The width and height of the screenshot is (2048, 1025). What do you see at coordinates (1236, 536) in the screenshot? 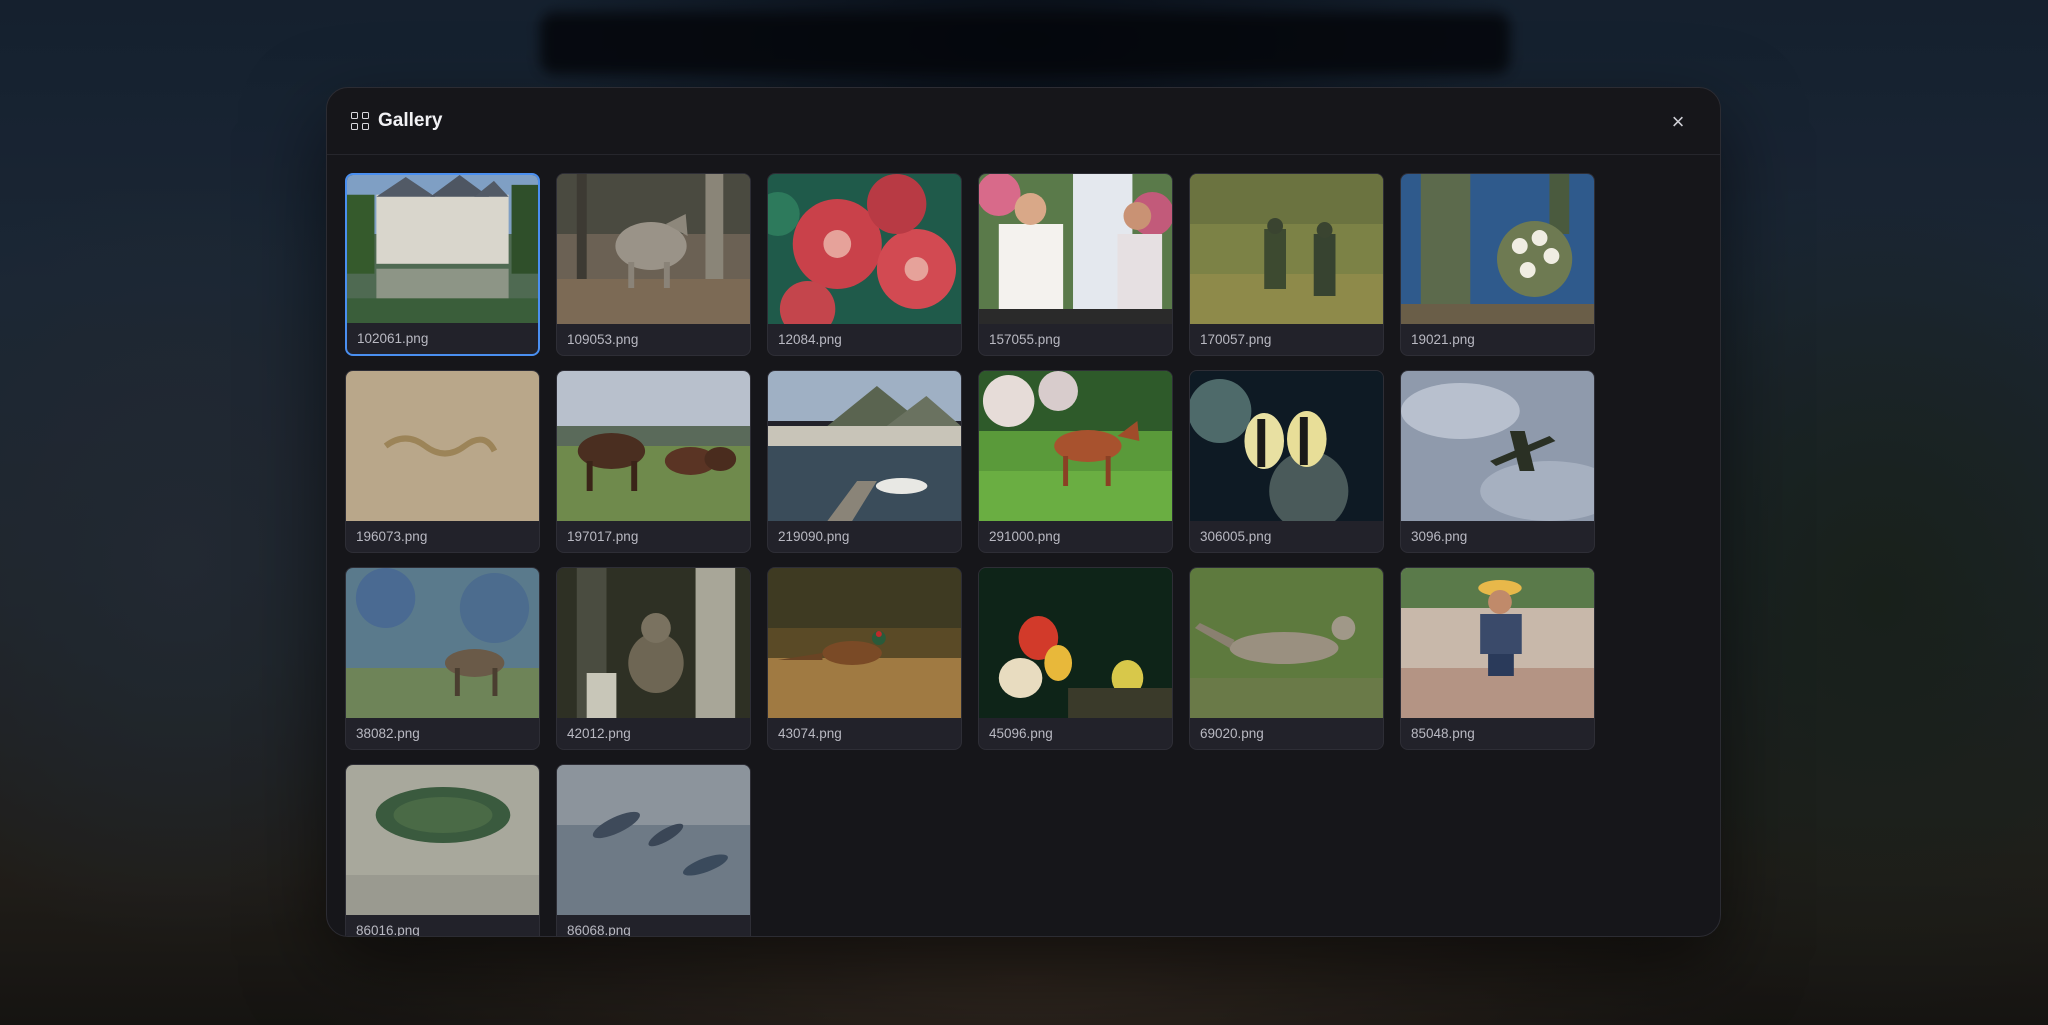
I see `file-name: 306005.png` at bounding box center [1236, 536].